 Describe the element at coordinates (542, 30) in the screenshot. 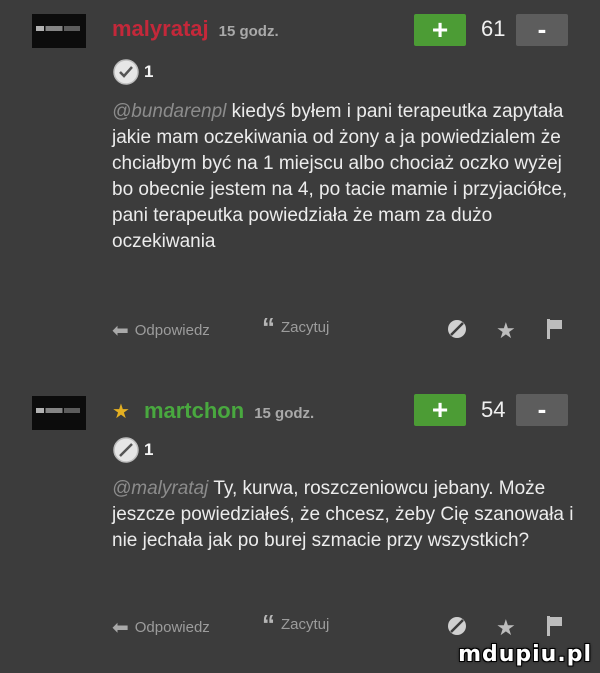

I see `comment-1-downvote-button: -` at that location.